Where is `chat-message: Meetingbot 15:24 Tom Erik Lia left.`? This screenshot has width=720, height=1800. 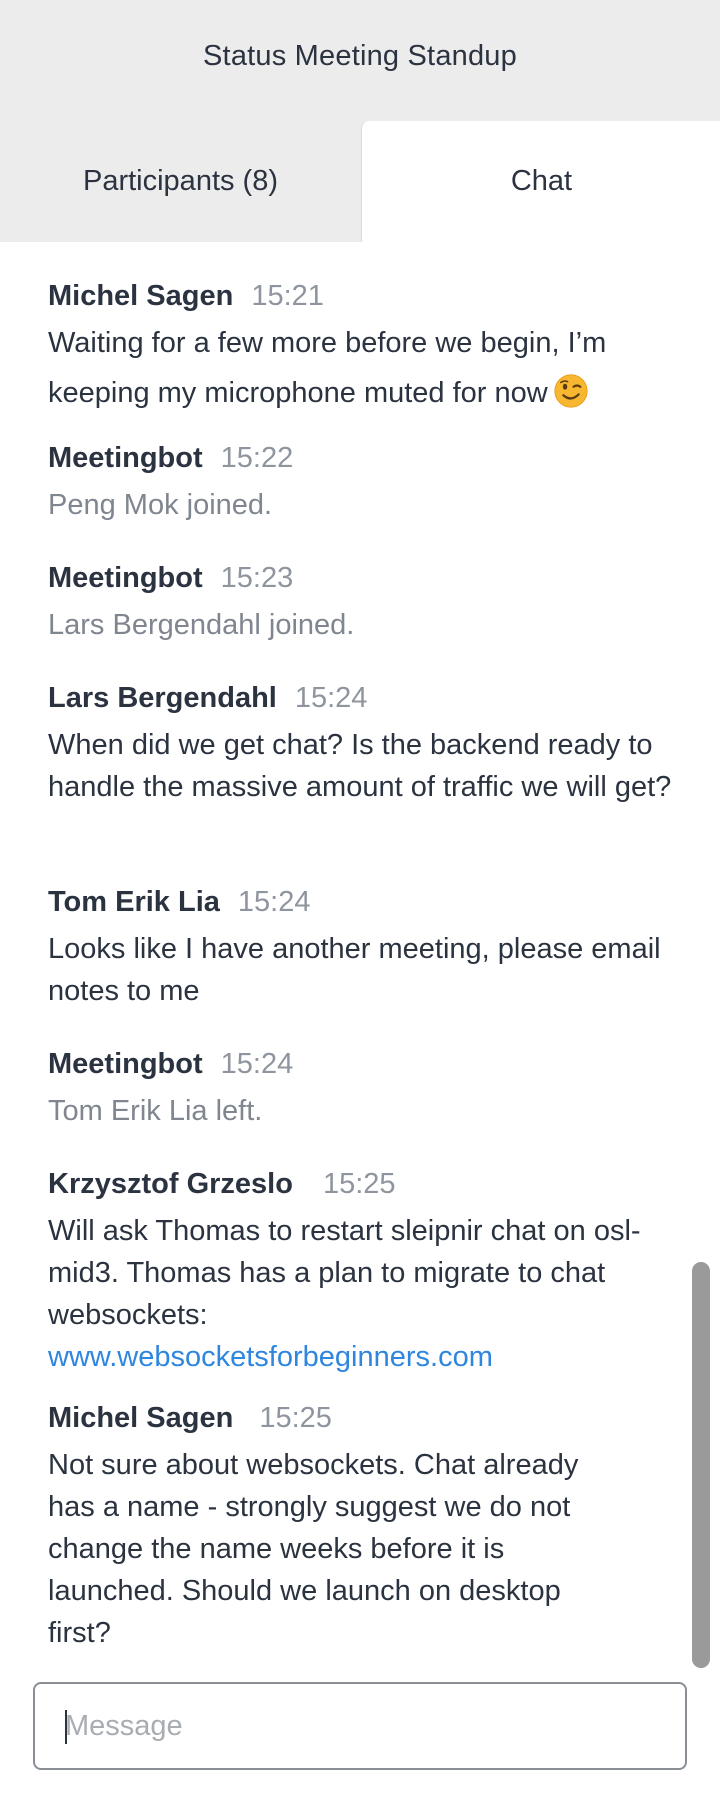
chat-message: Meetingbot 15:24 Tom Erik Lia left. is located at coordinates (363, 1090).